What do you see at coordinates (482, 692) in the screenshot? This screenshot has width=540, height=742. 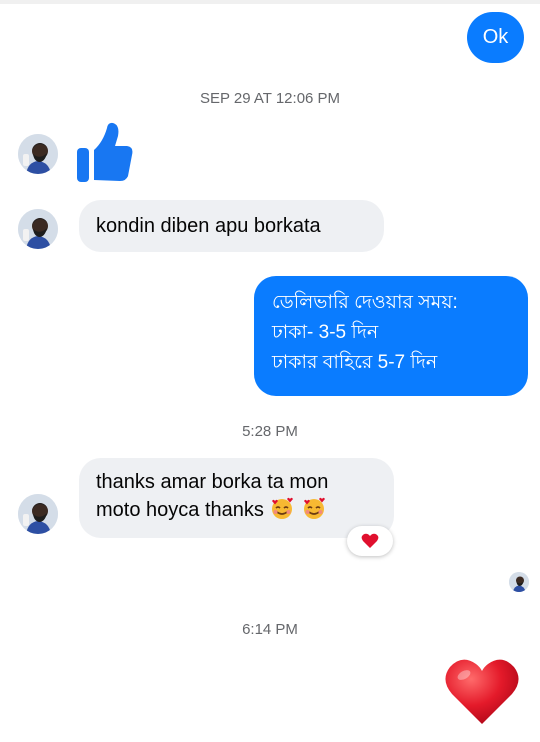 I see `big-red-heart-icon` at bounding box center [482, 692].